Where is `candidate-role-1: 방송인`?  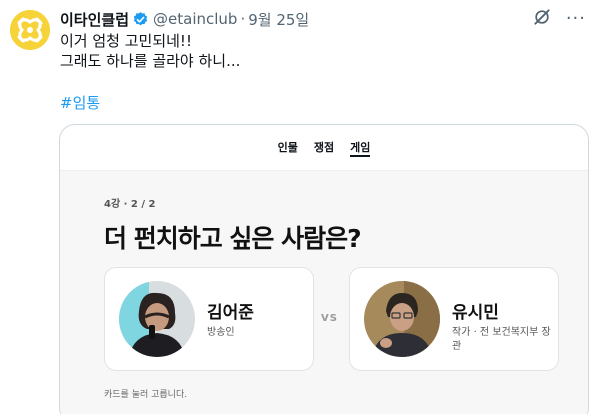
candidate-role-1: 방송인 is located at coordinates (221, 332).